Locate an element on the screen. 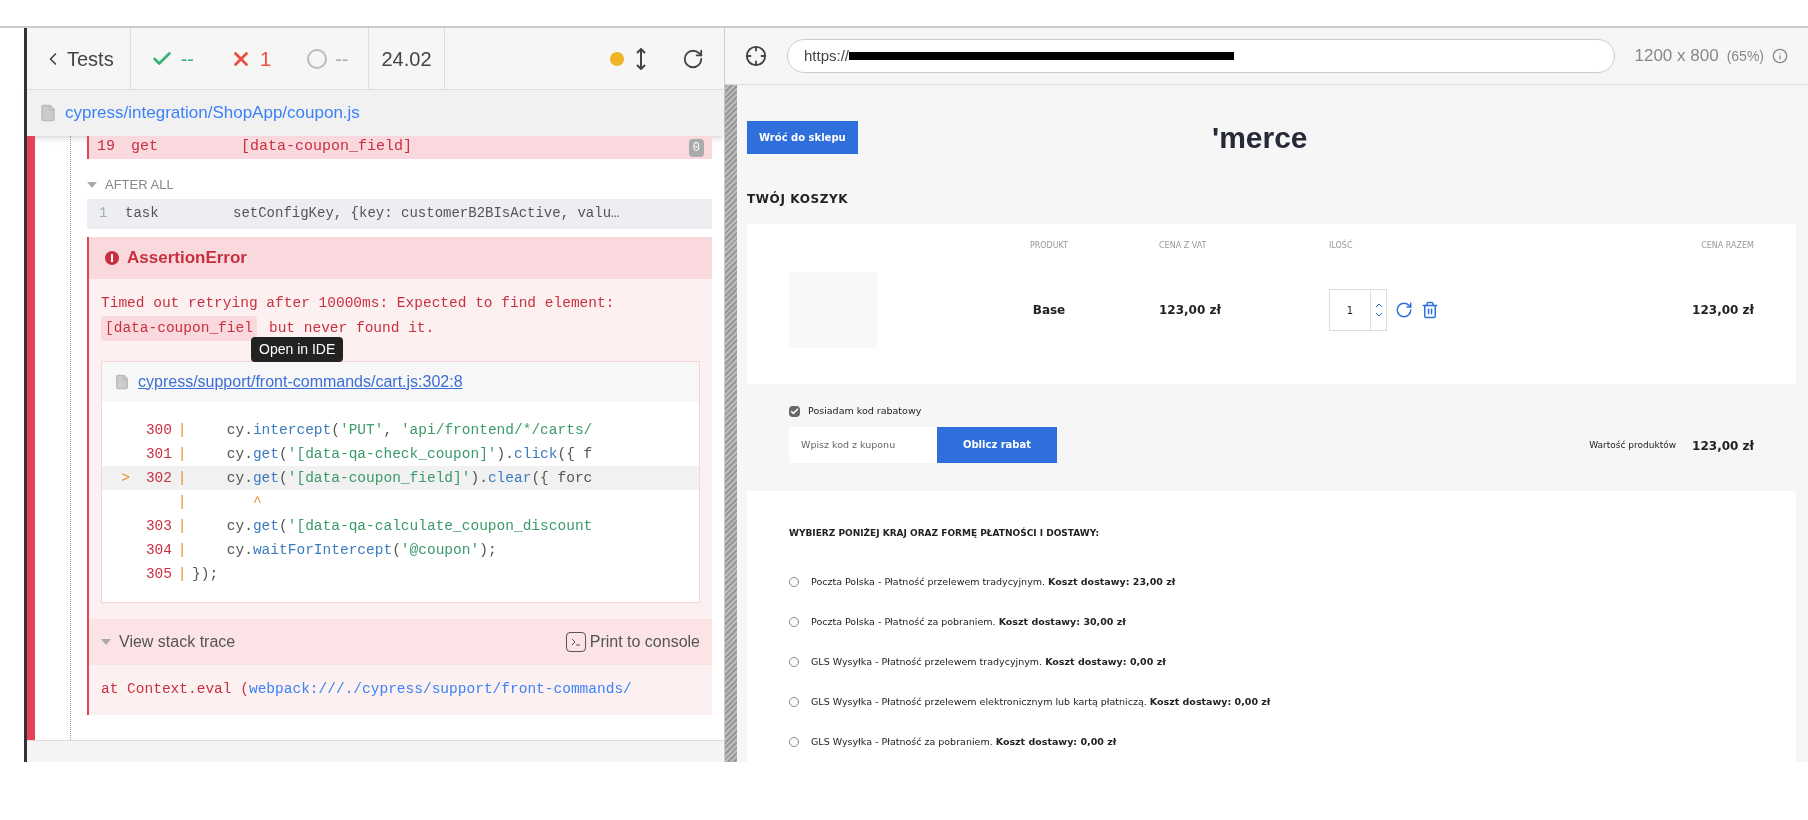  column-header: ILOŚĆ is located at coordinates (1341, 246).